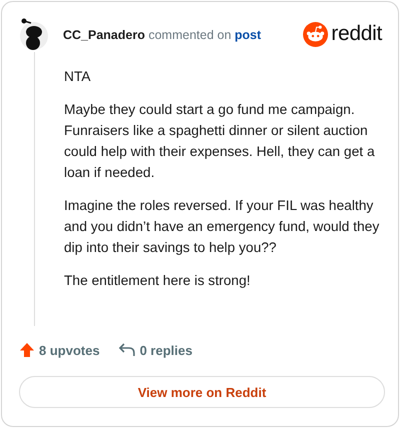 The image size is (400, 428). Describe the element at coordinates (190, 35) in the screenshot. I see `action-text: commented on` at that location.